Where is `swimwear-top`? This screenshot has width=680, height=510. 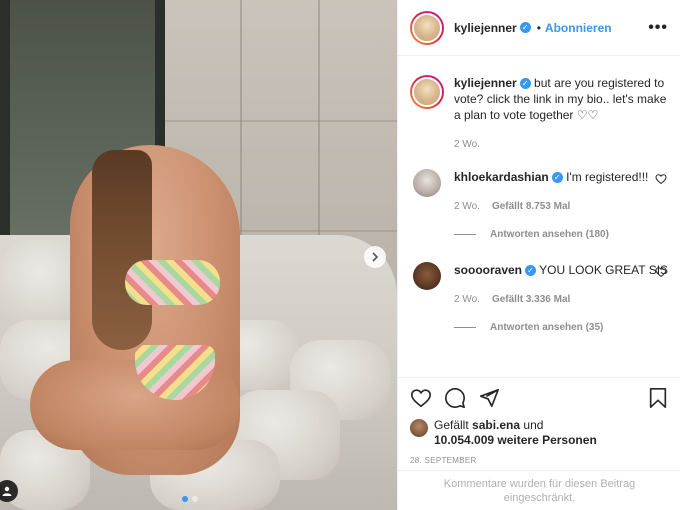
swimwear-top is located at coordinates (172, 282).